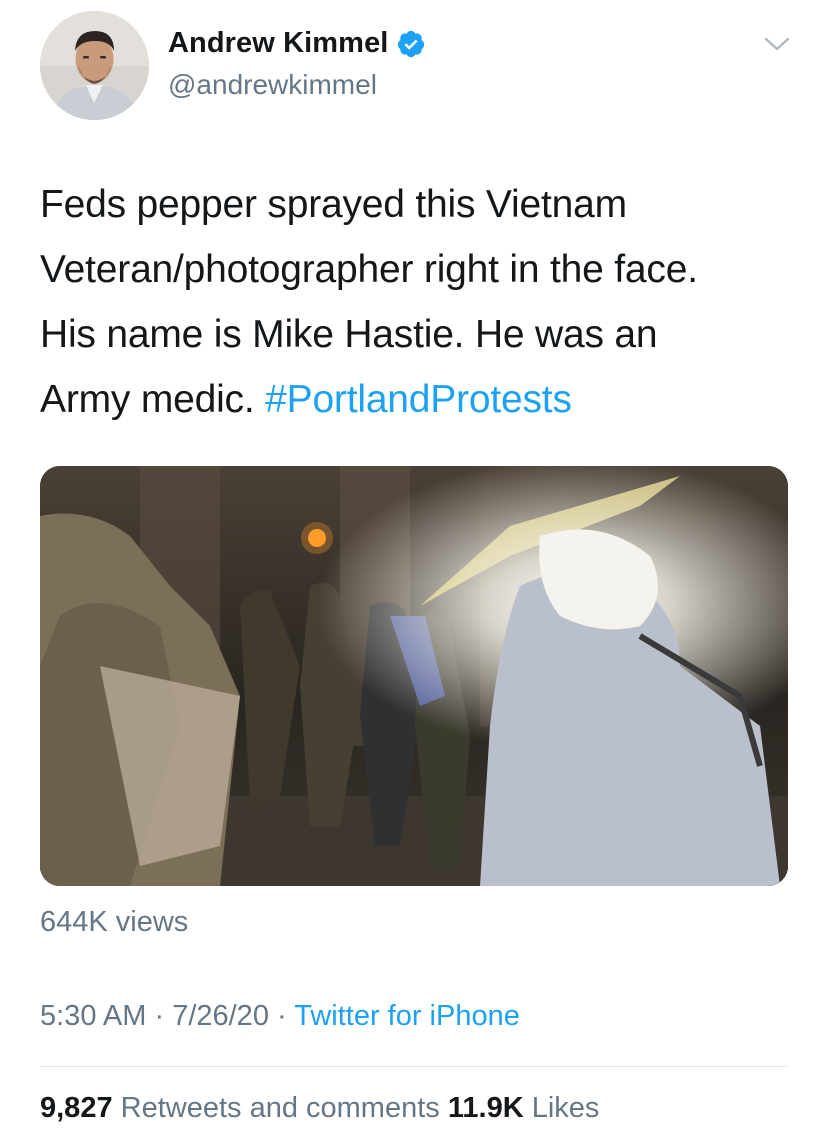 This screenshot has height=1137, width=827. I want to click on tweet-header: Andrew Kimmel @andrewkimmel, so click(413, 70).